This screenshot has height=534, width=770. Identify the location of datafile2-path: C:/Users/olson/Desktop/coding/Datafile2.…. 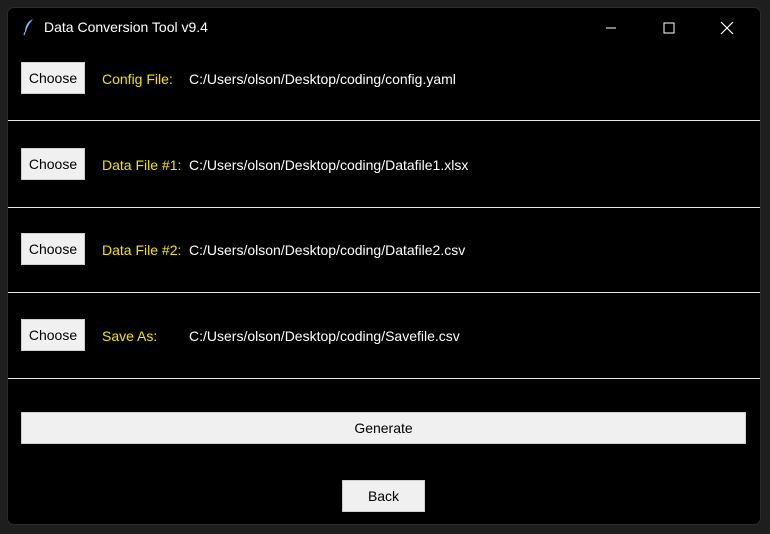
(327, 250).